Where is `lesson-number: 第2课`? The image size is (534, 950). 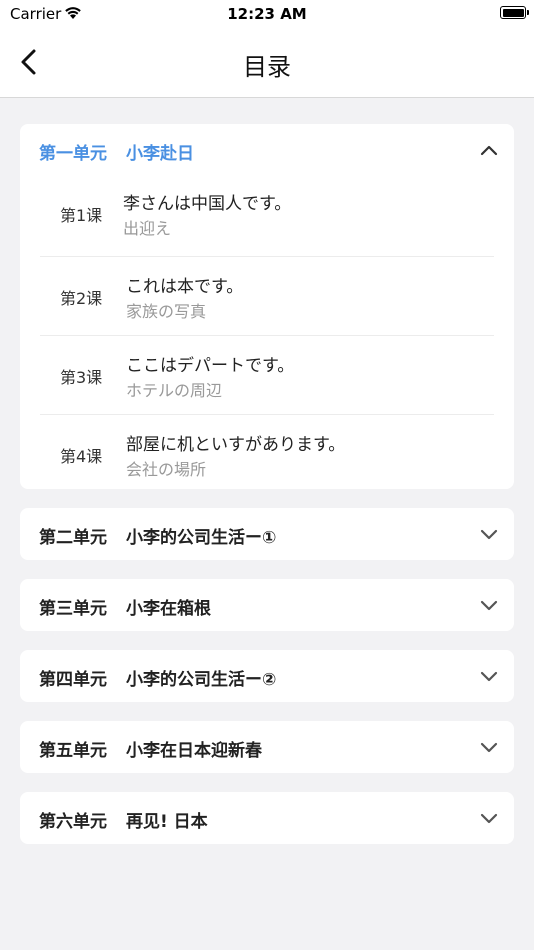 lesson-number: 第2课 is located at coordinates (81, 298).